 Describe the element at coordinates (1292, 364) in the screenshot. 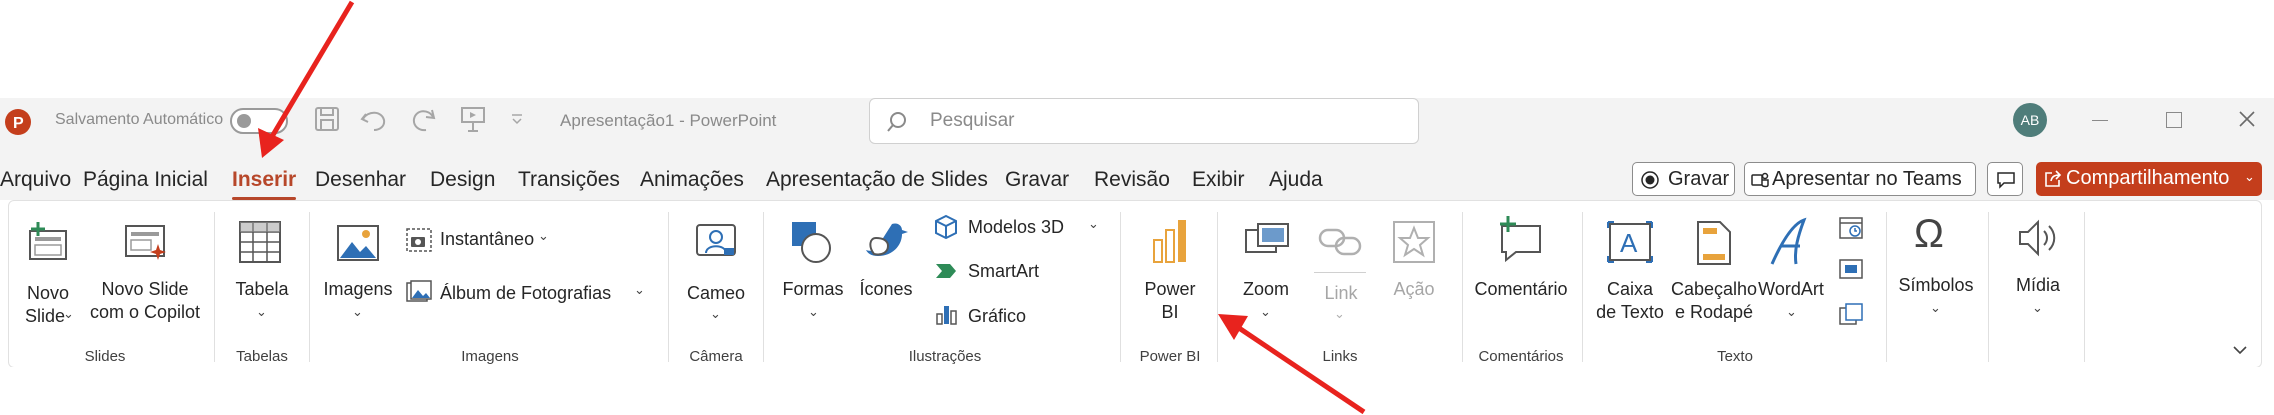

I see `annotation-arrow-icon` at that location.